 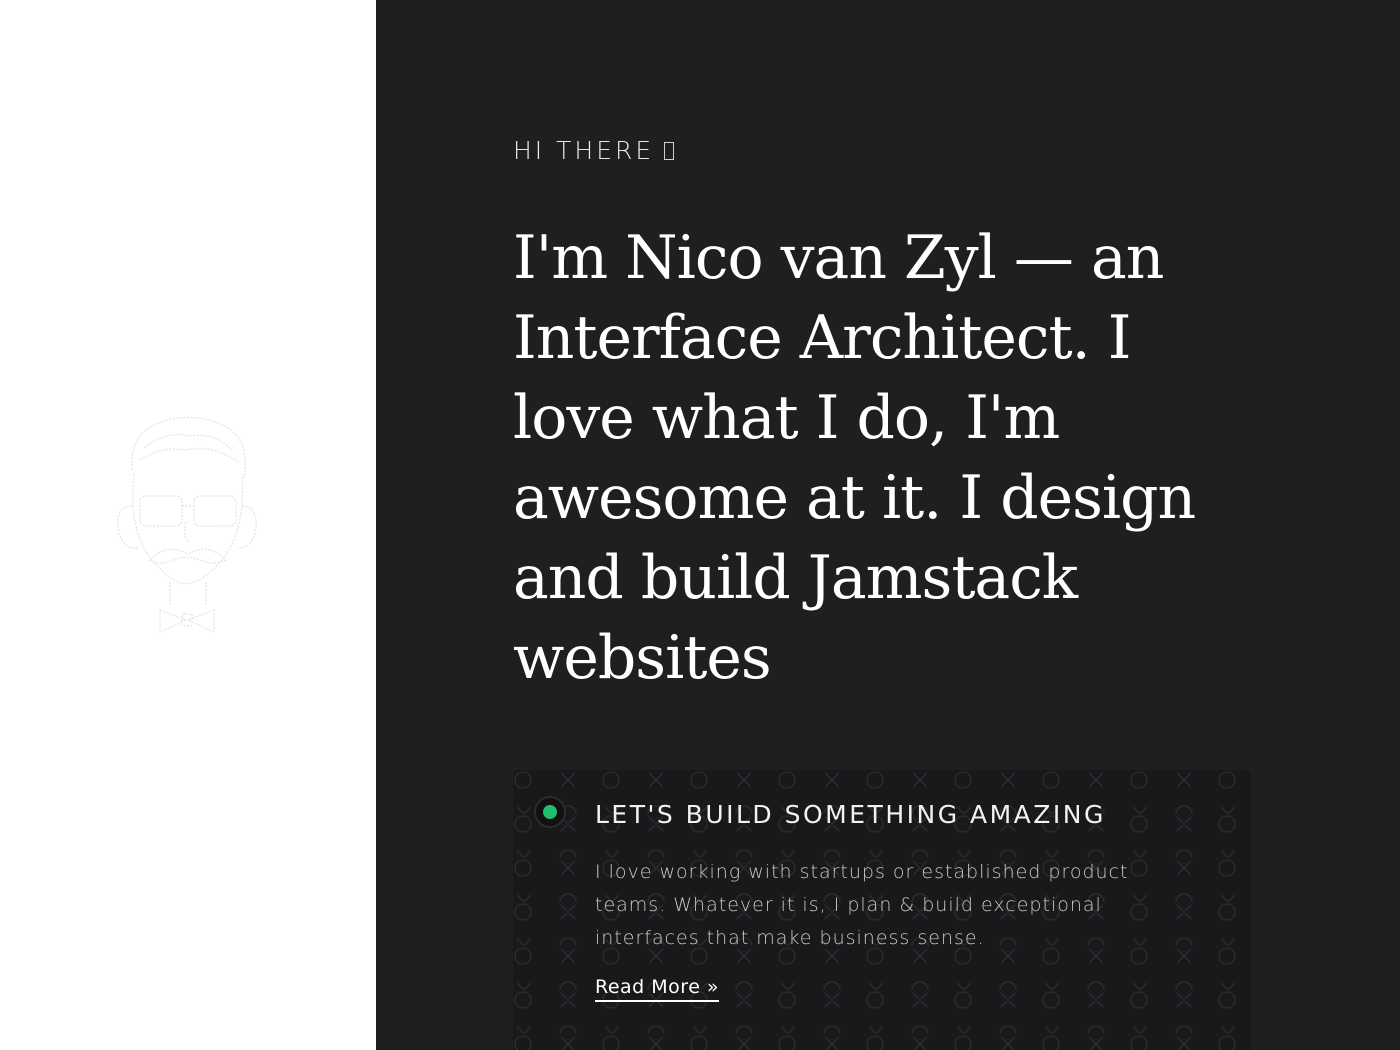 I want to click on cta-title: LET'S BUILD SOMETHING AMAZING, so click(x=850, y=814).